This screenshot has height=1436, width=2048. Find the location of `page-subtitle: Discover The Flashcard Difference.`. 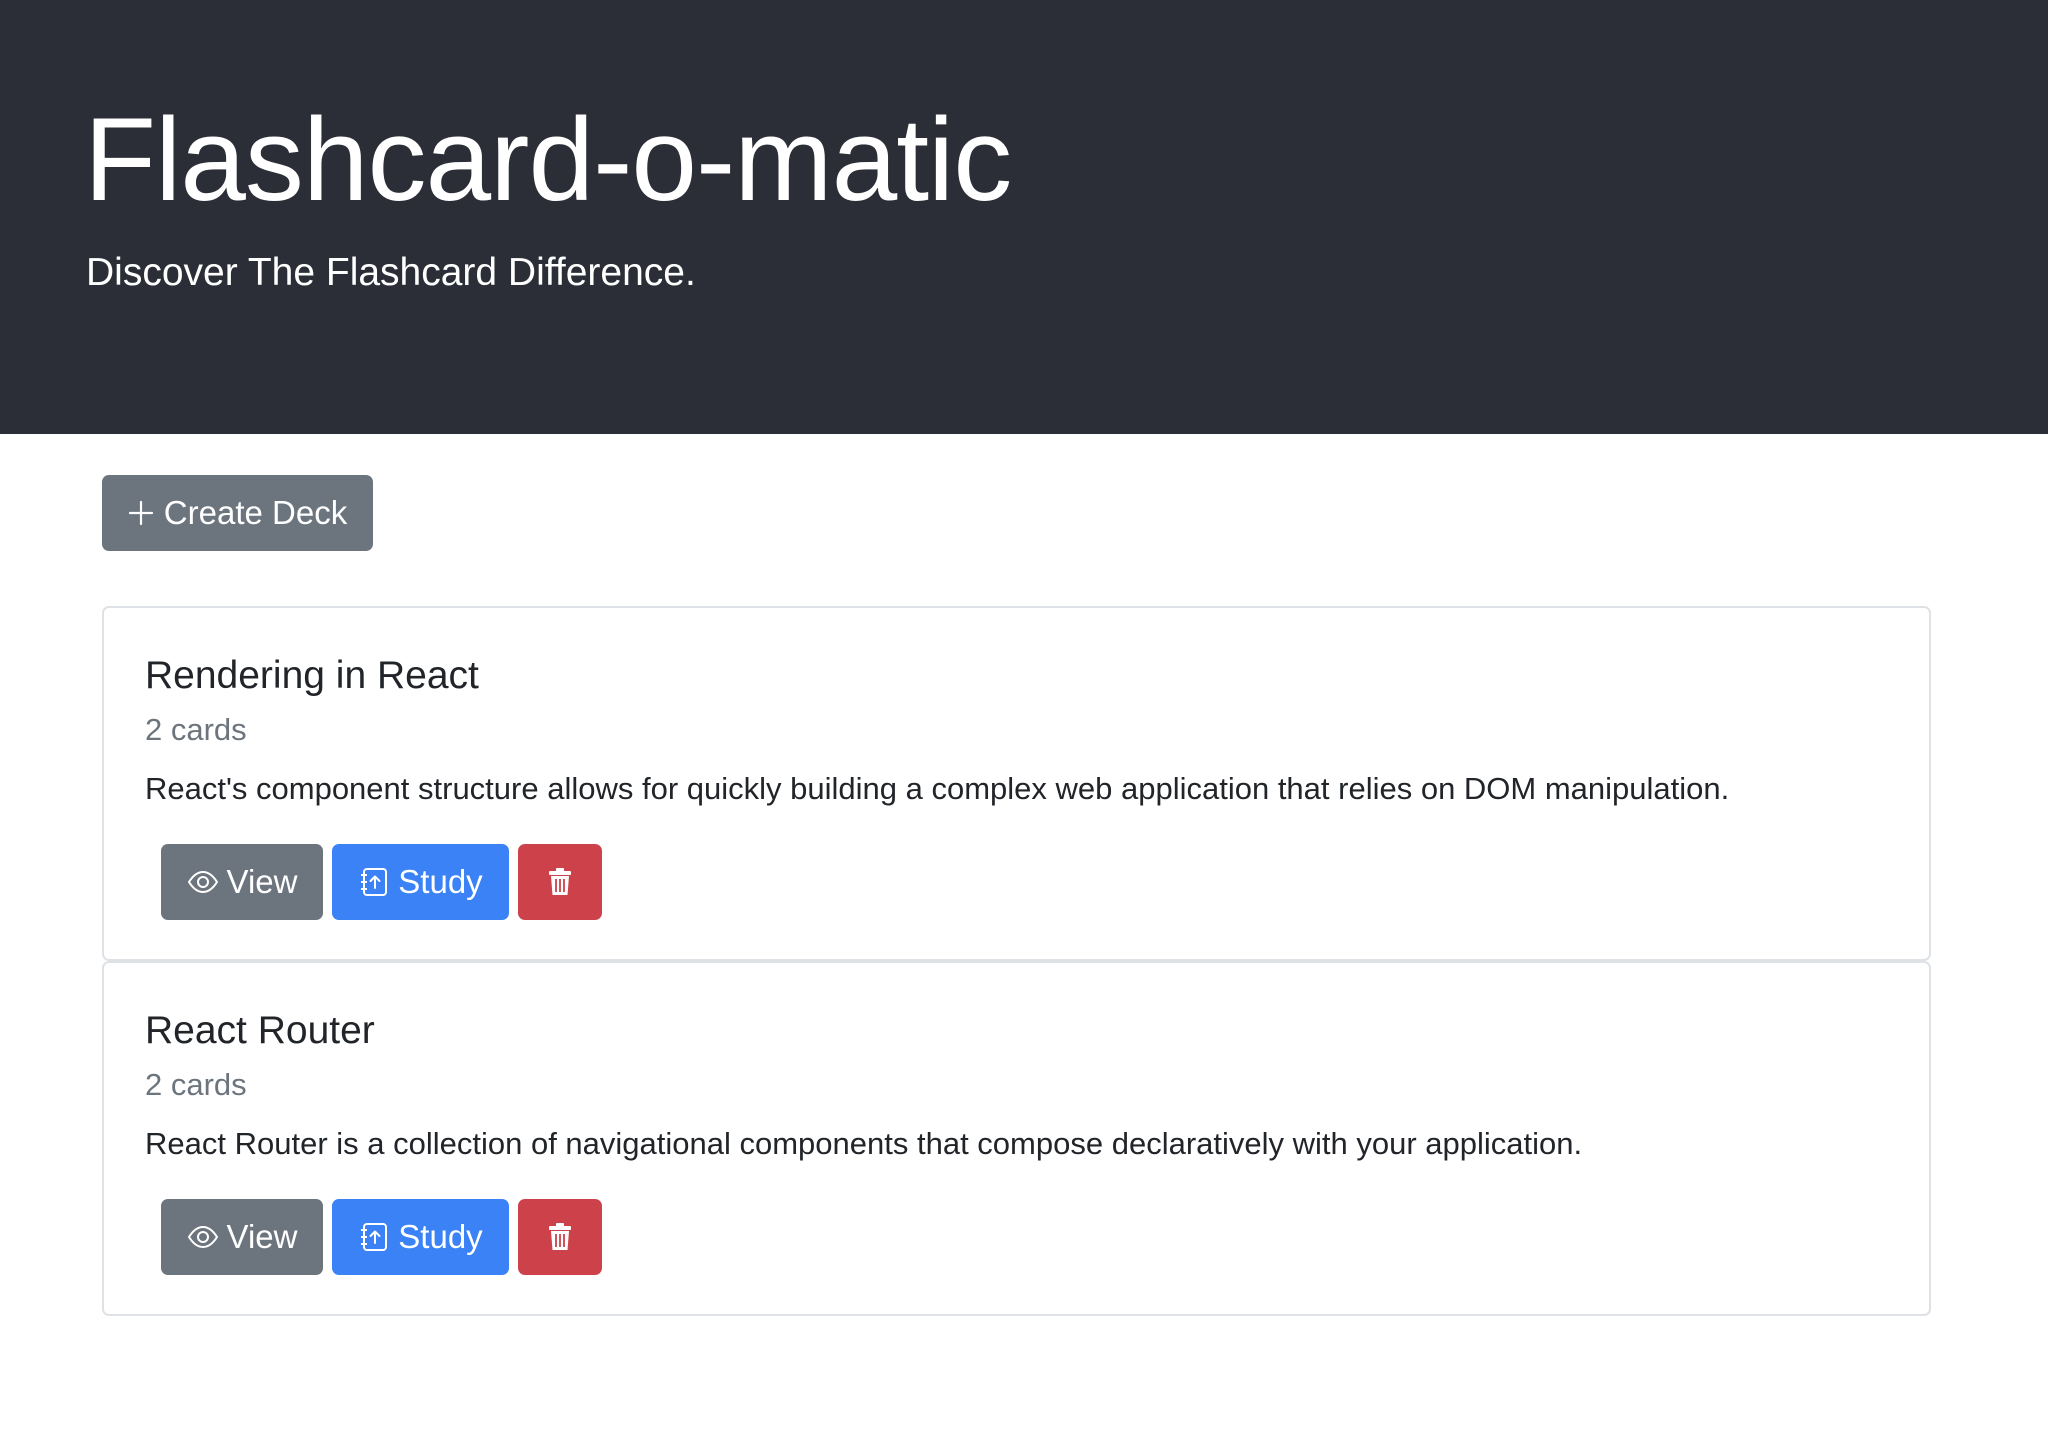

page-subtitle: Discover The Flashcard Difference. is located at coordinates (391, 272).